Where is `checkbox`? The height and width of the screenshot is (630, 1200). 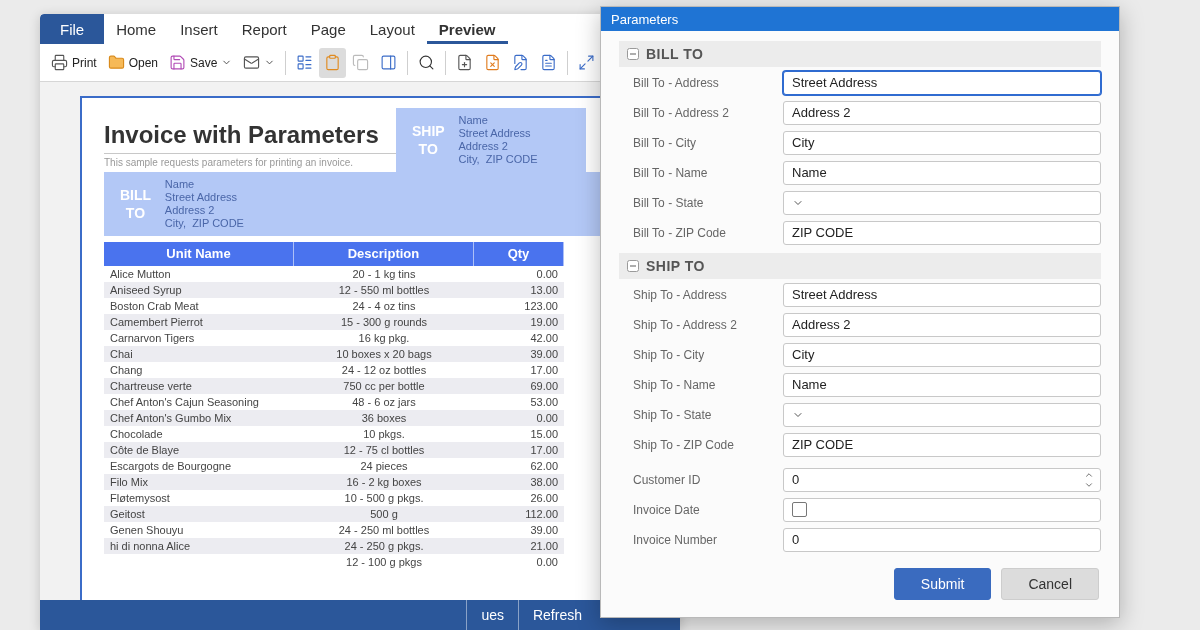 checkbox is located at coordinates (799, 509).